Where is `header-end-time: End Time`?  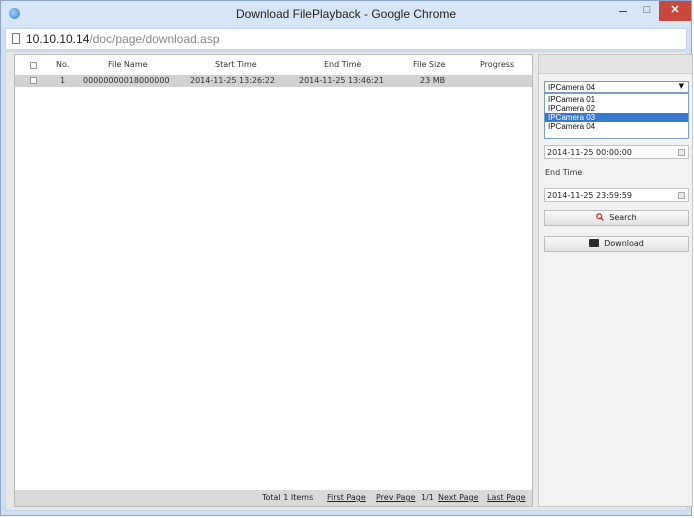 header-end-time: End Time is located at coordinates (342, 64).